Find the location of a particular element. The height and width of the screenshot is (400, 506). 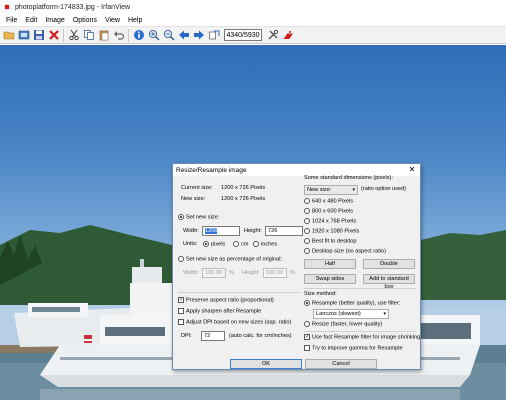

unit-cm-label: cm is located at coordinates (245, 244).